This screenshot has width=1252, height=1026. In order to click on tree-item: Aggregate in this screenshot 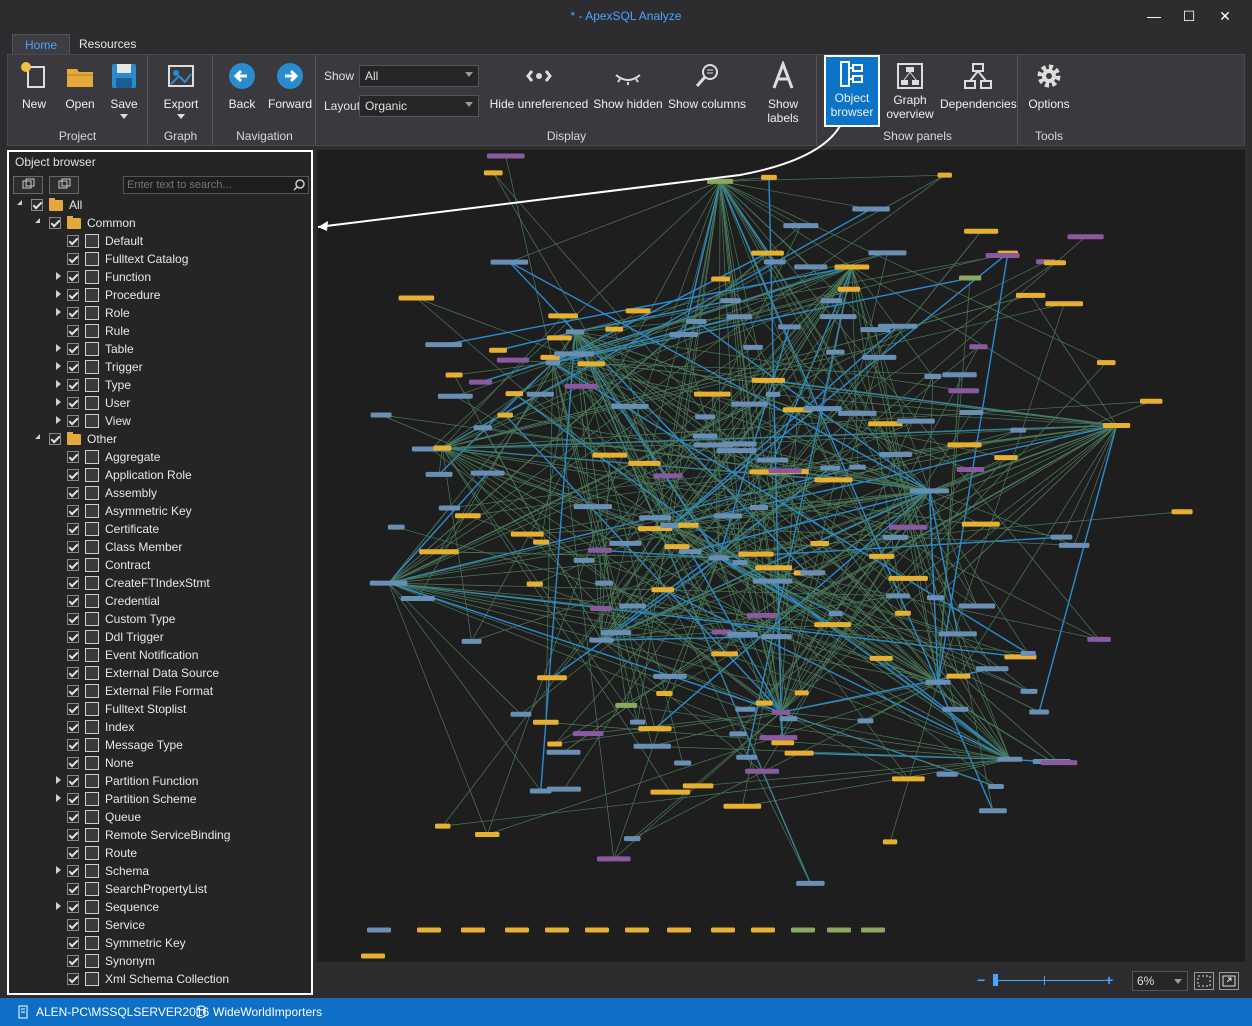, I will do `click(159, 457)`.